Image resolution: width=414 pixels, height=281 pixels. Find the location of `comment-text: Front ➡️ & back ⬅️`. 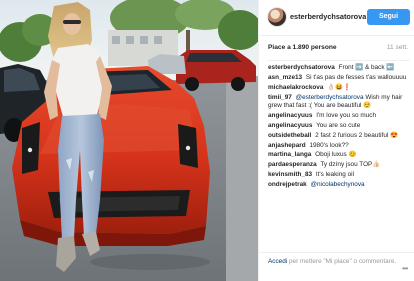

comment-text: Front ➡️ & back ⬅️ is located at coordinates (366, 67).